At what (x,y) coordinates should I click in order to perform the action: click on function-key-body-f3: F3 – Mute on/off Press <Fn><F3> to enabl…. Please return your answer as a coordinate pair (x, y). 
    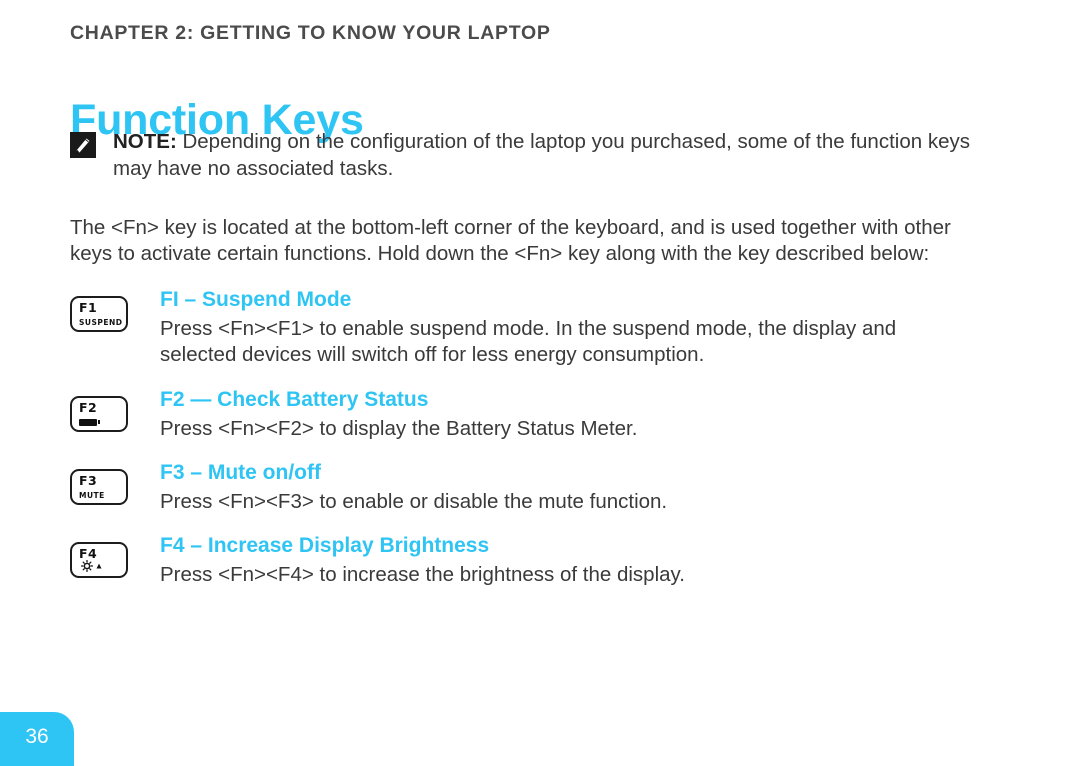
    Looking at the image, I should click on (580, 488).